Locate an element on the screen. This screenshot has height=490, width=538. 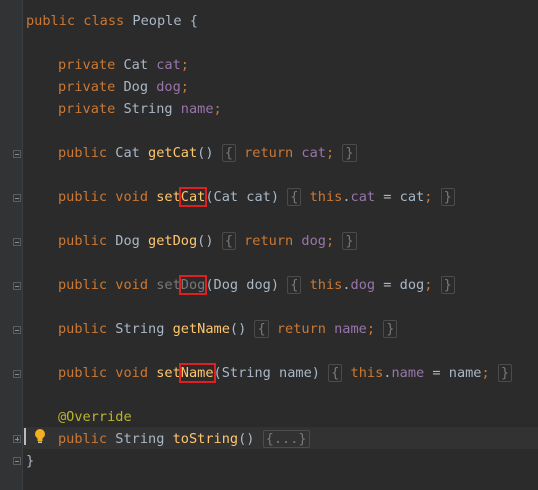
text-caret is located at coordinates (25, 436).